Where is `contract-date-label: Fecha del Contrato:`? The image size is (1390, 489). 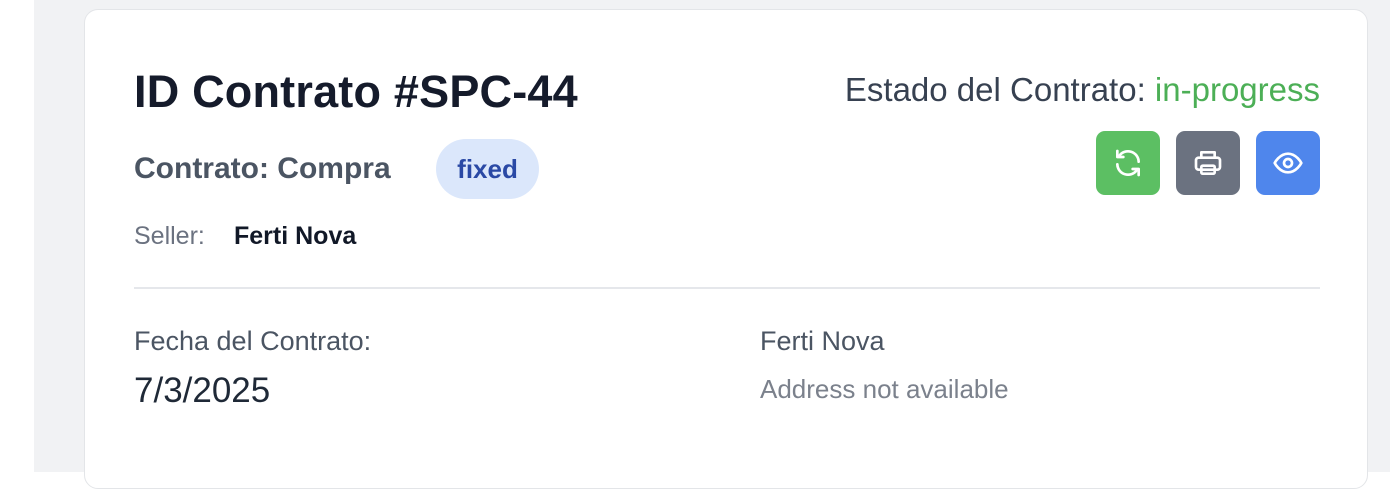
contract-date-label: Fecha del Contrato: is located at coordinates (253, 341).